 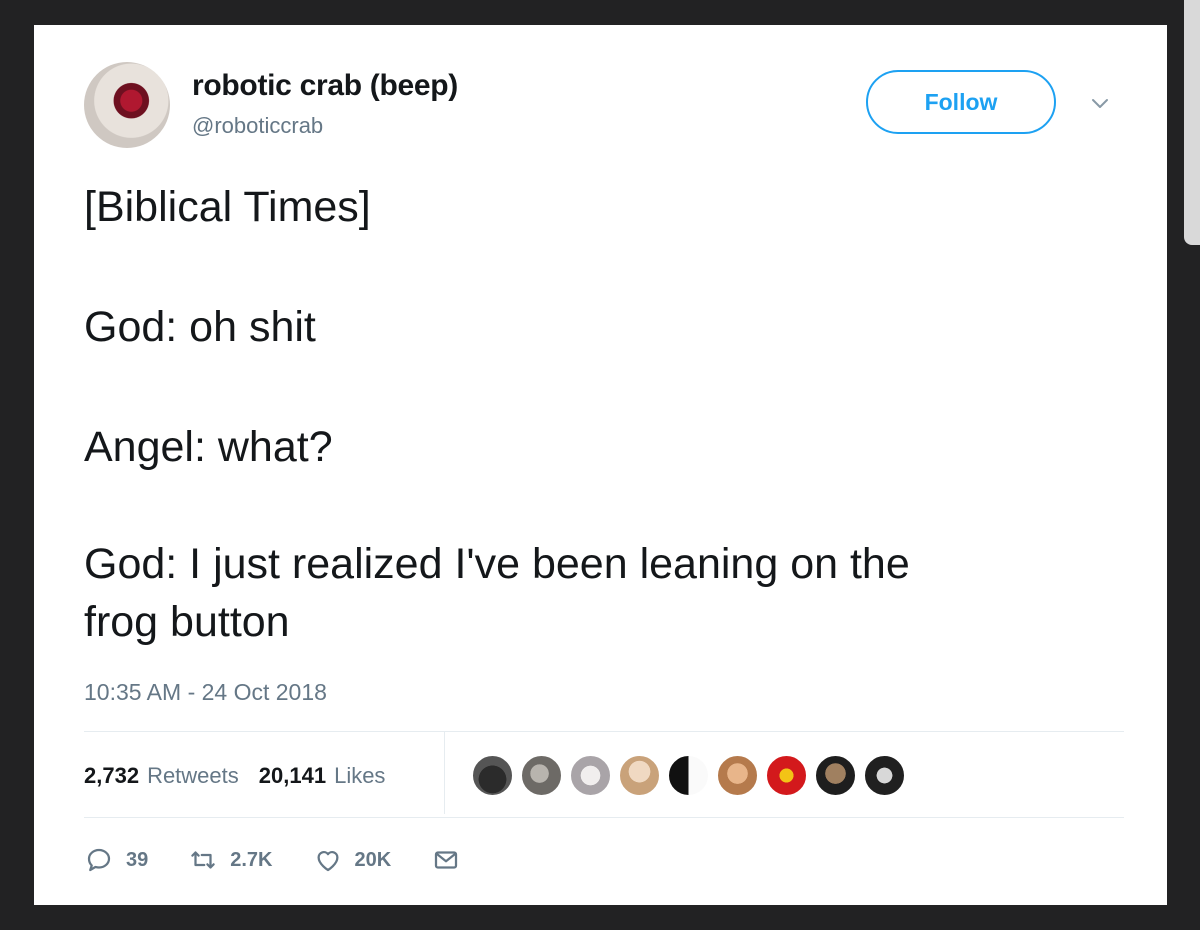 I want to click on heart-icon, so click(x=327, y=861).